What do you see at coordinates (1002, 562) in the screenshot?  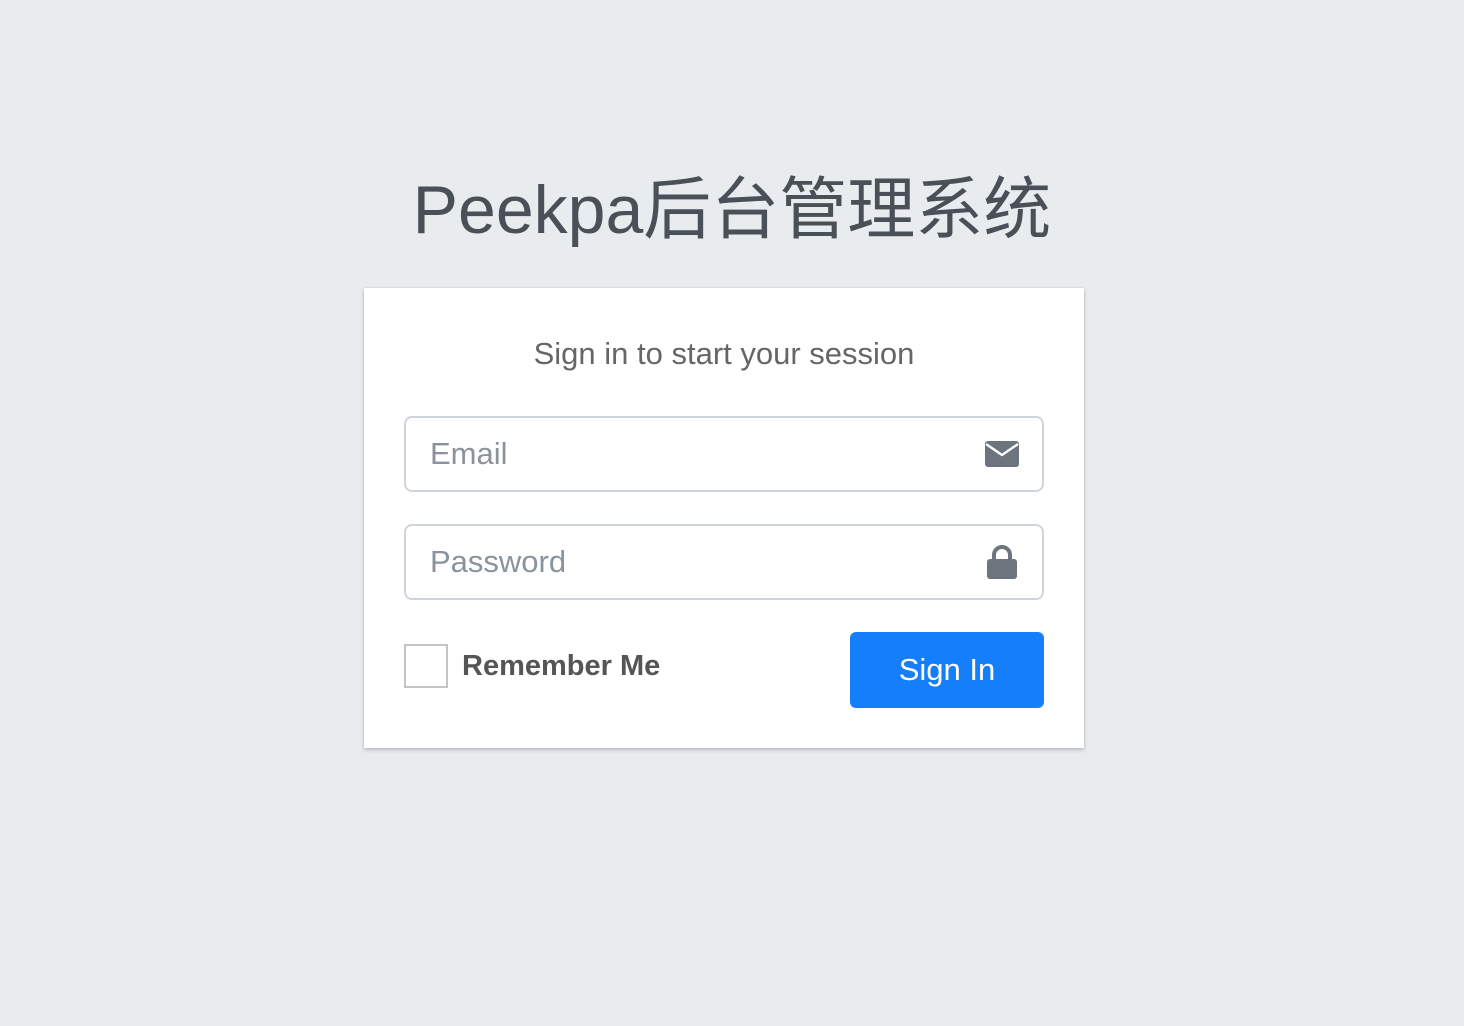 I see `lock-icon` at bounding box center [1002, 562].